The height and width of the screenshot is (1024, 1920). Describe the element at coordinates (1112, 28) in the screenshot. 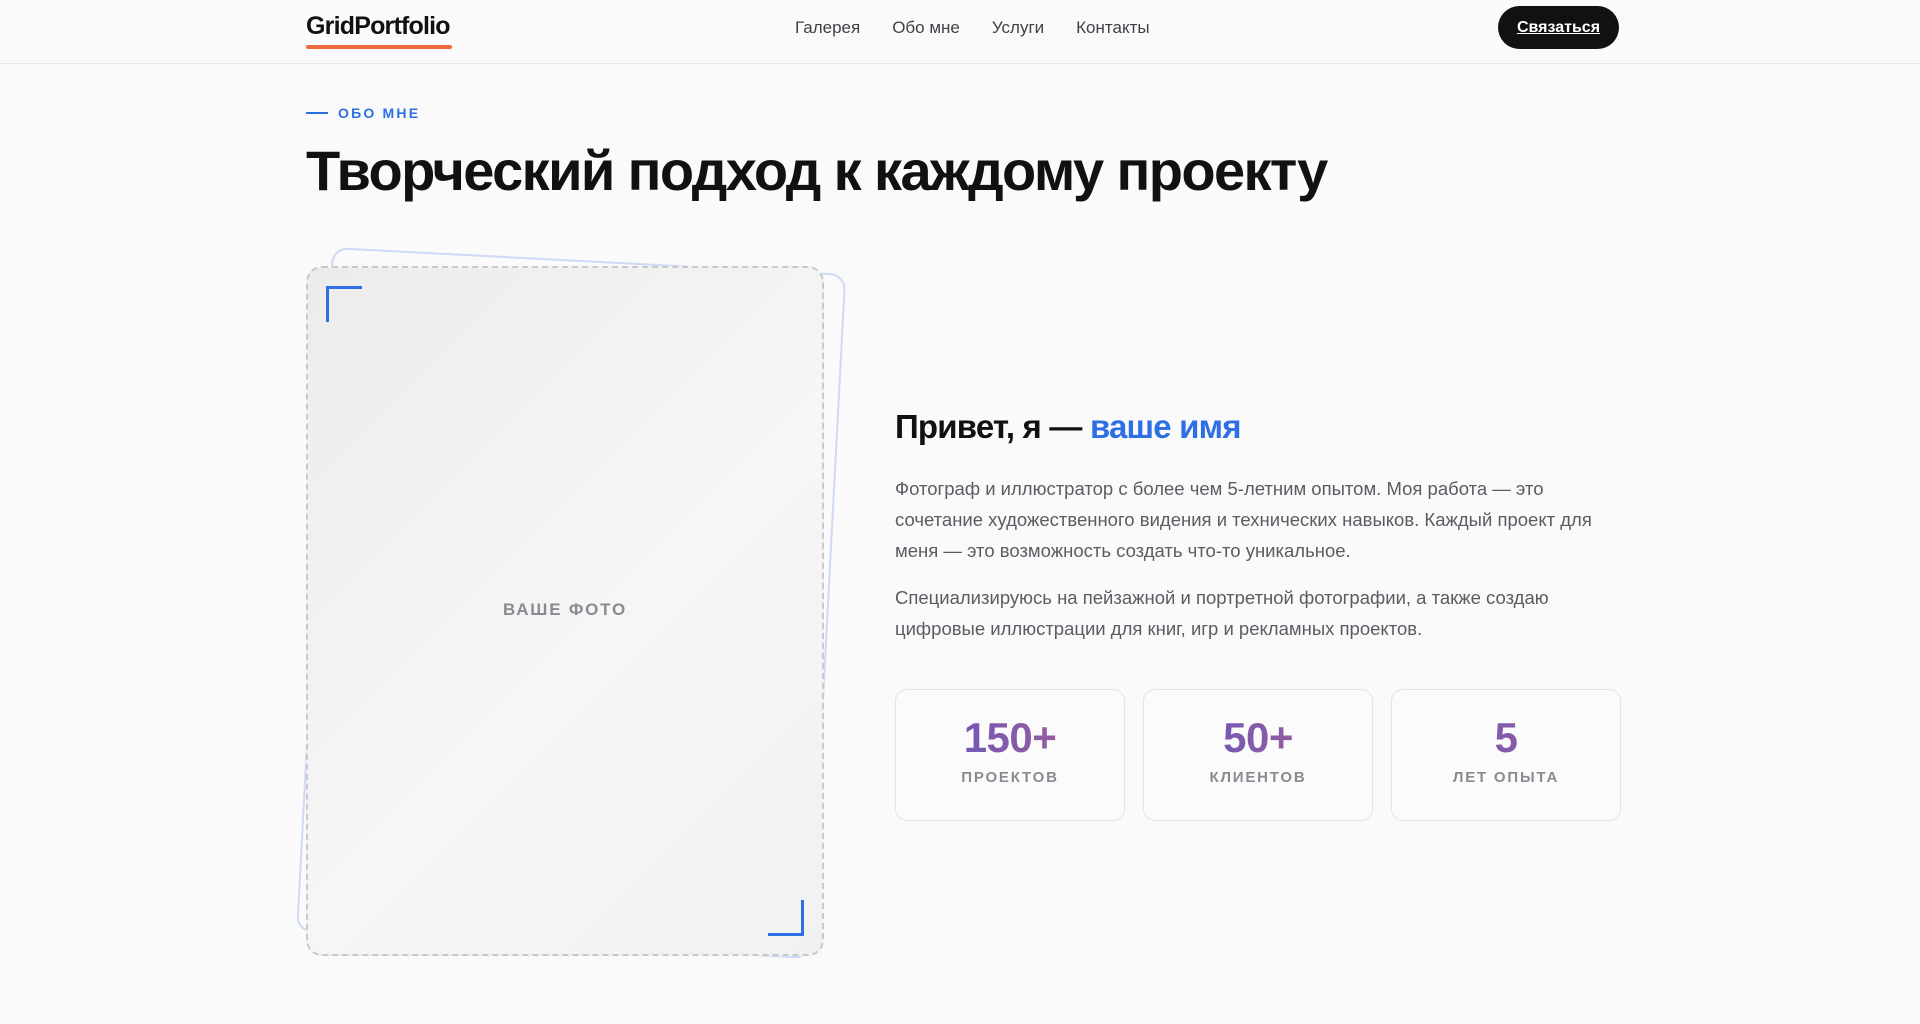

I see `nav-link-contacts: Контакты` at that location.